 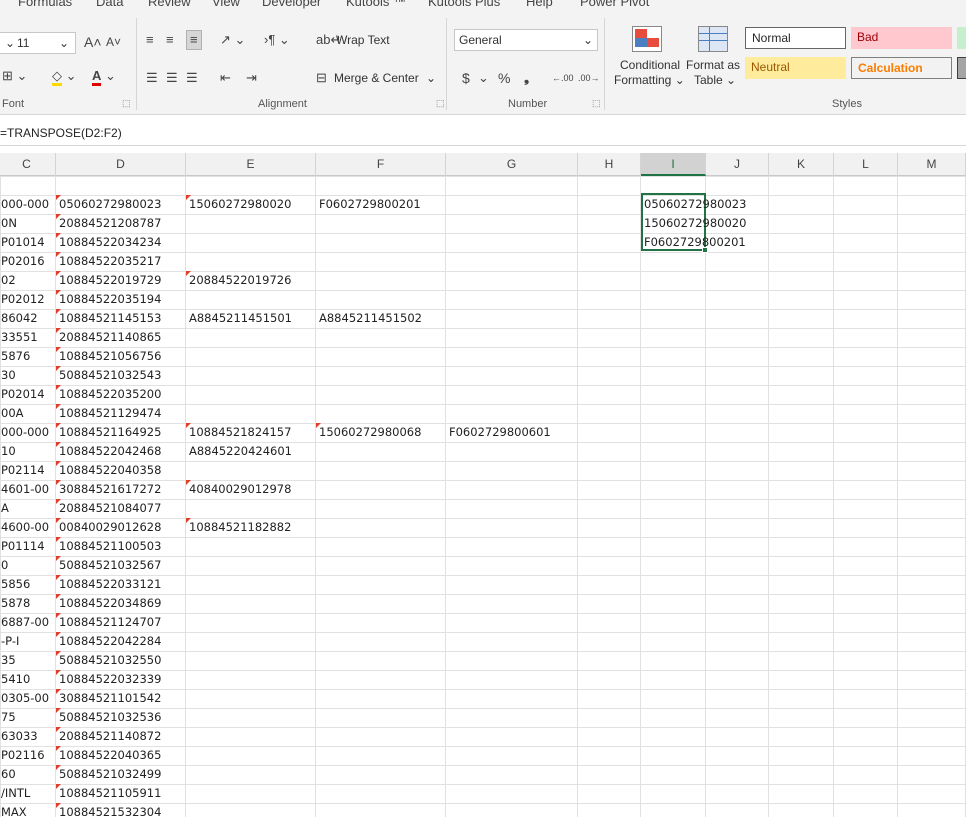 What do you see at coordinates (45, 4) in the screenshot?
I see `ribbon-tab: Formulas` at bounding box center [45, 4].